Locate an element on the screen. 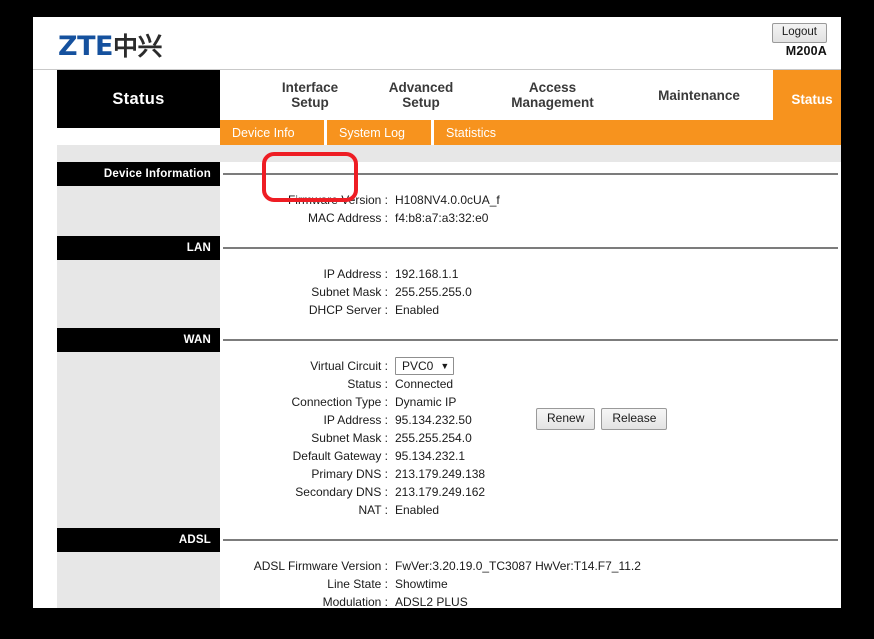 This screenshot has height=639, width=874. subtab-statistics-label: Statistics is located at coordinates (471, 132).